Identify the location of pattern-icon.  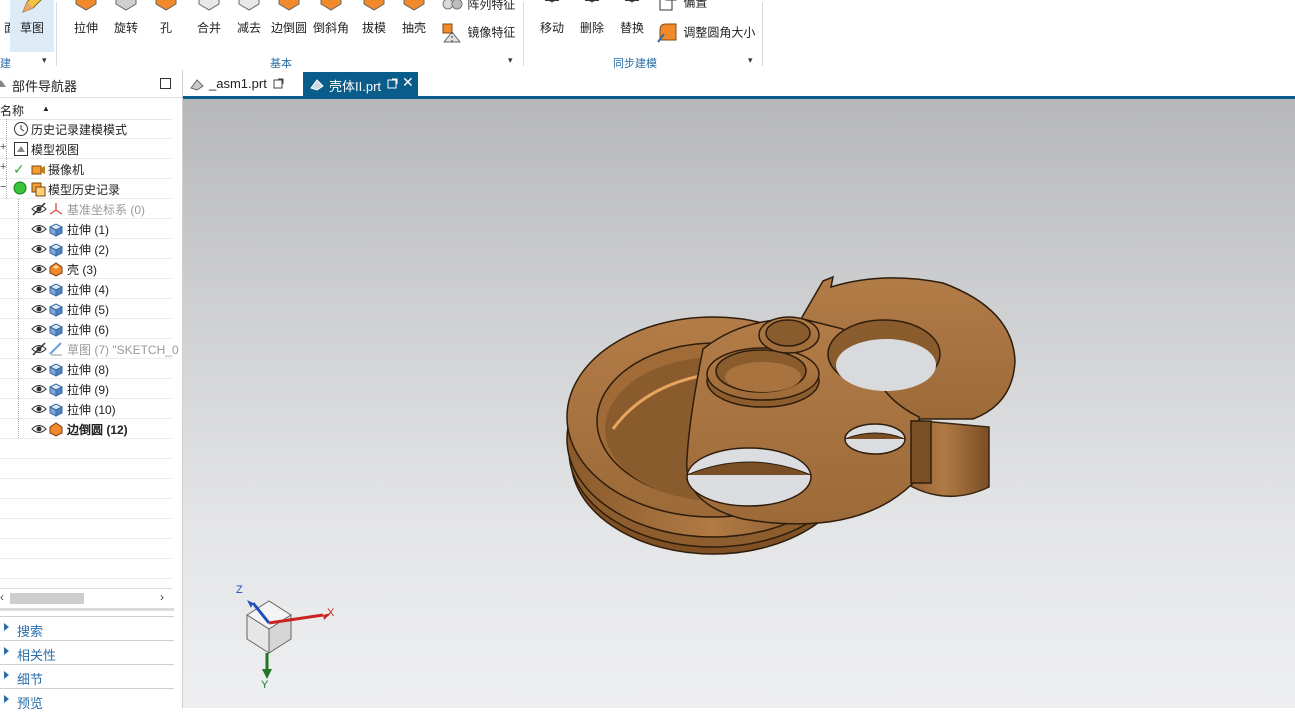
(452, 5).